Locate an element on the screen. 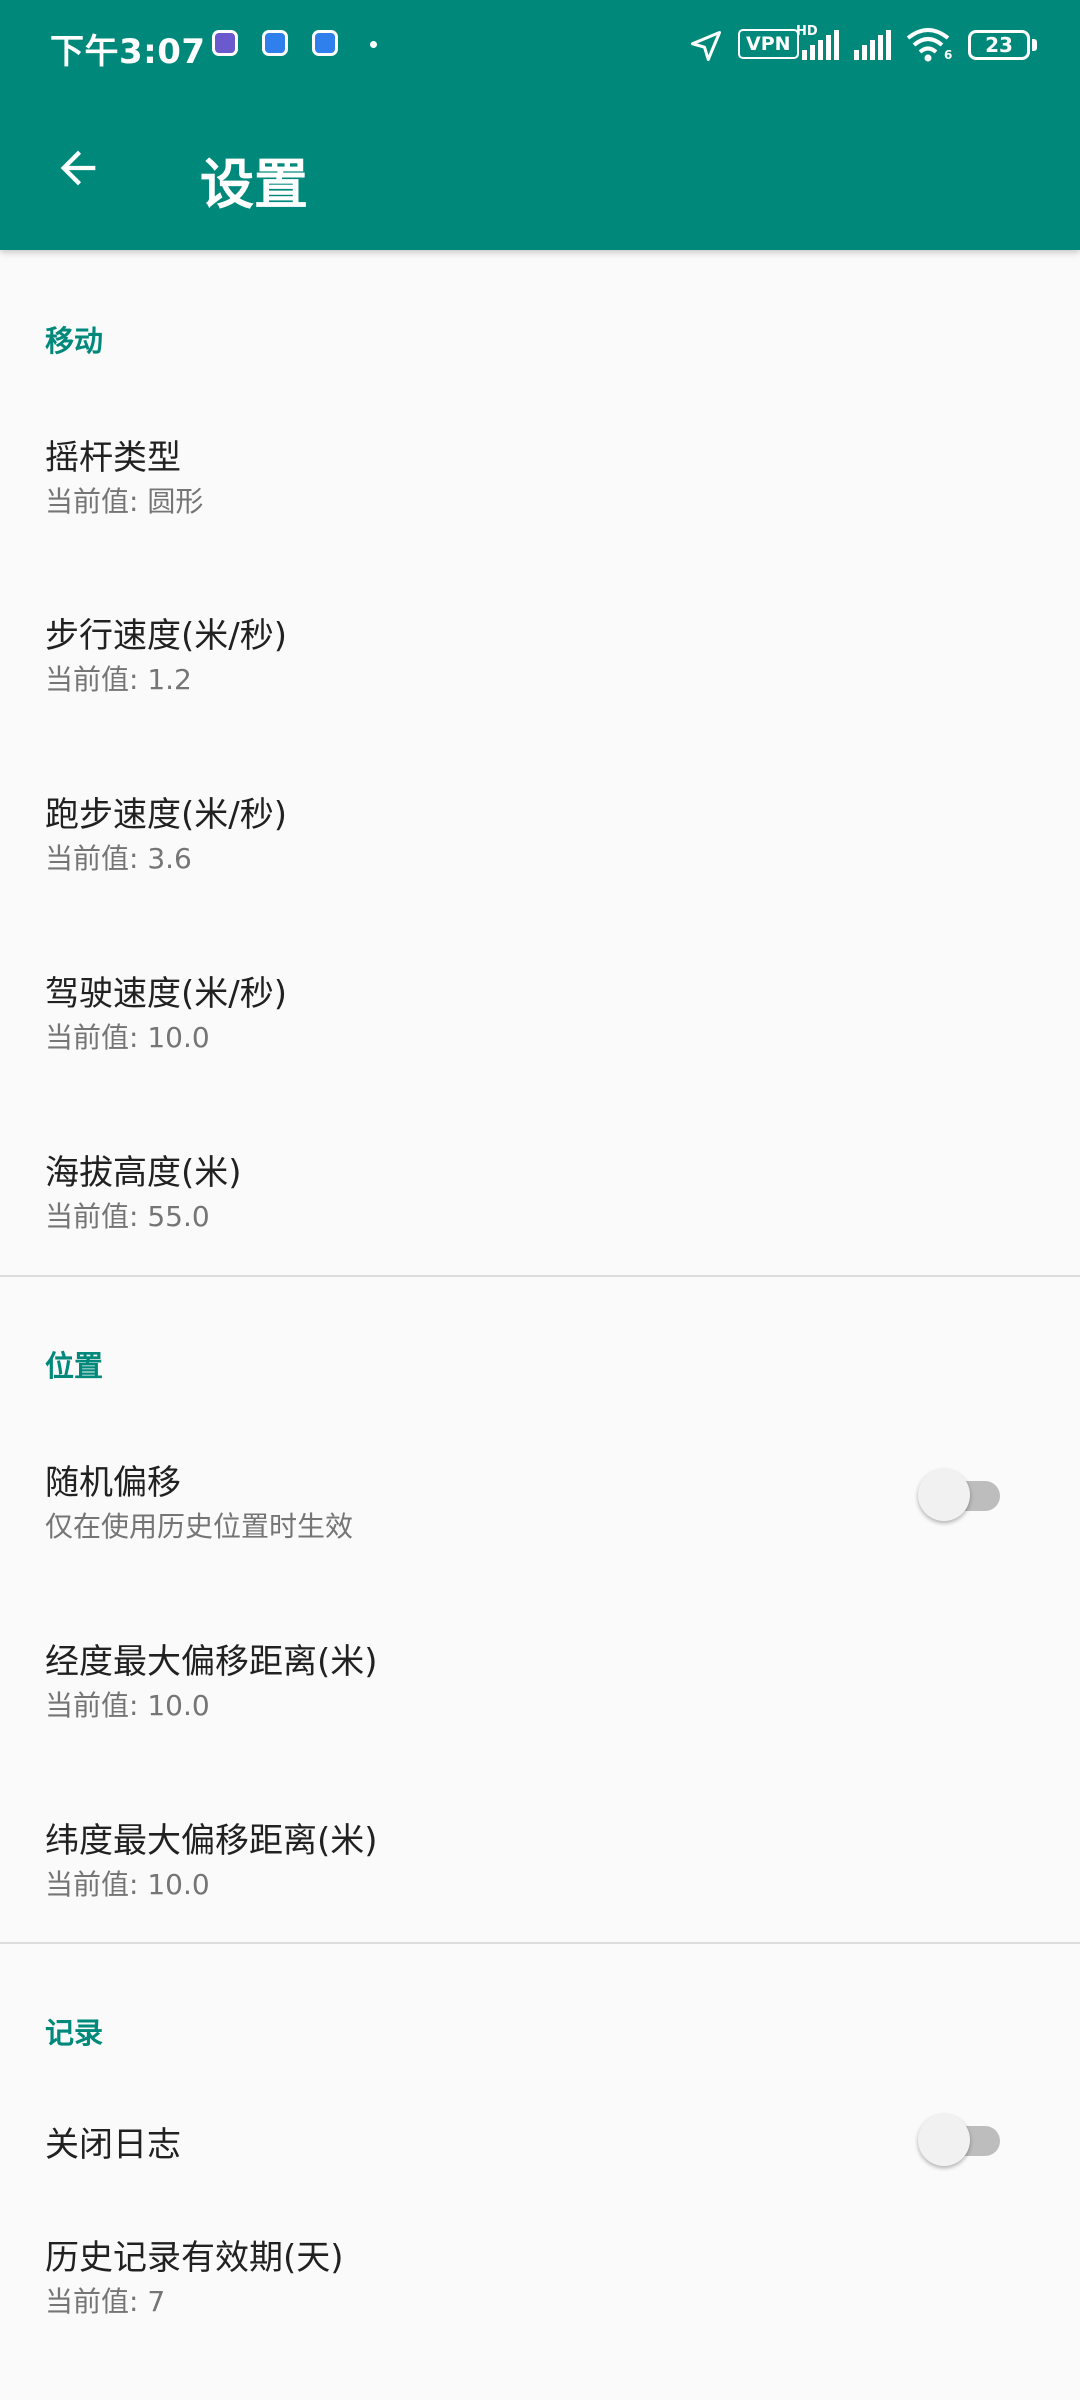 The height and width of the screenshot is (2400, 1080). back-button is located at coordinates (78, 168).